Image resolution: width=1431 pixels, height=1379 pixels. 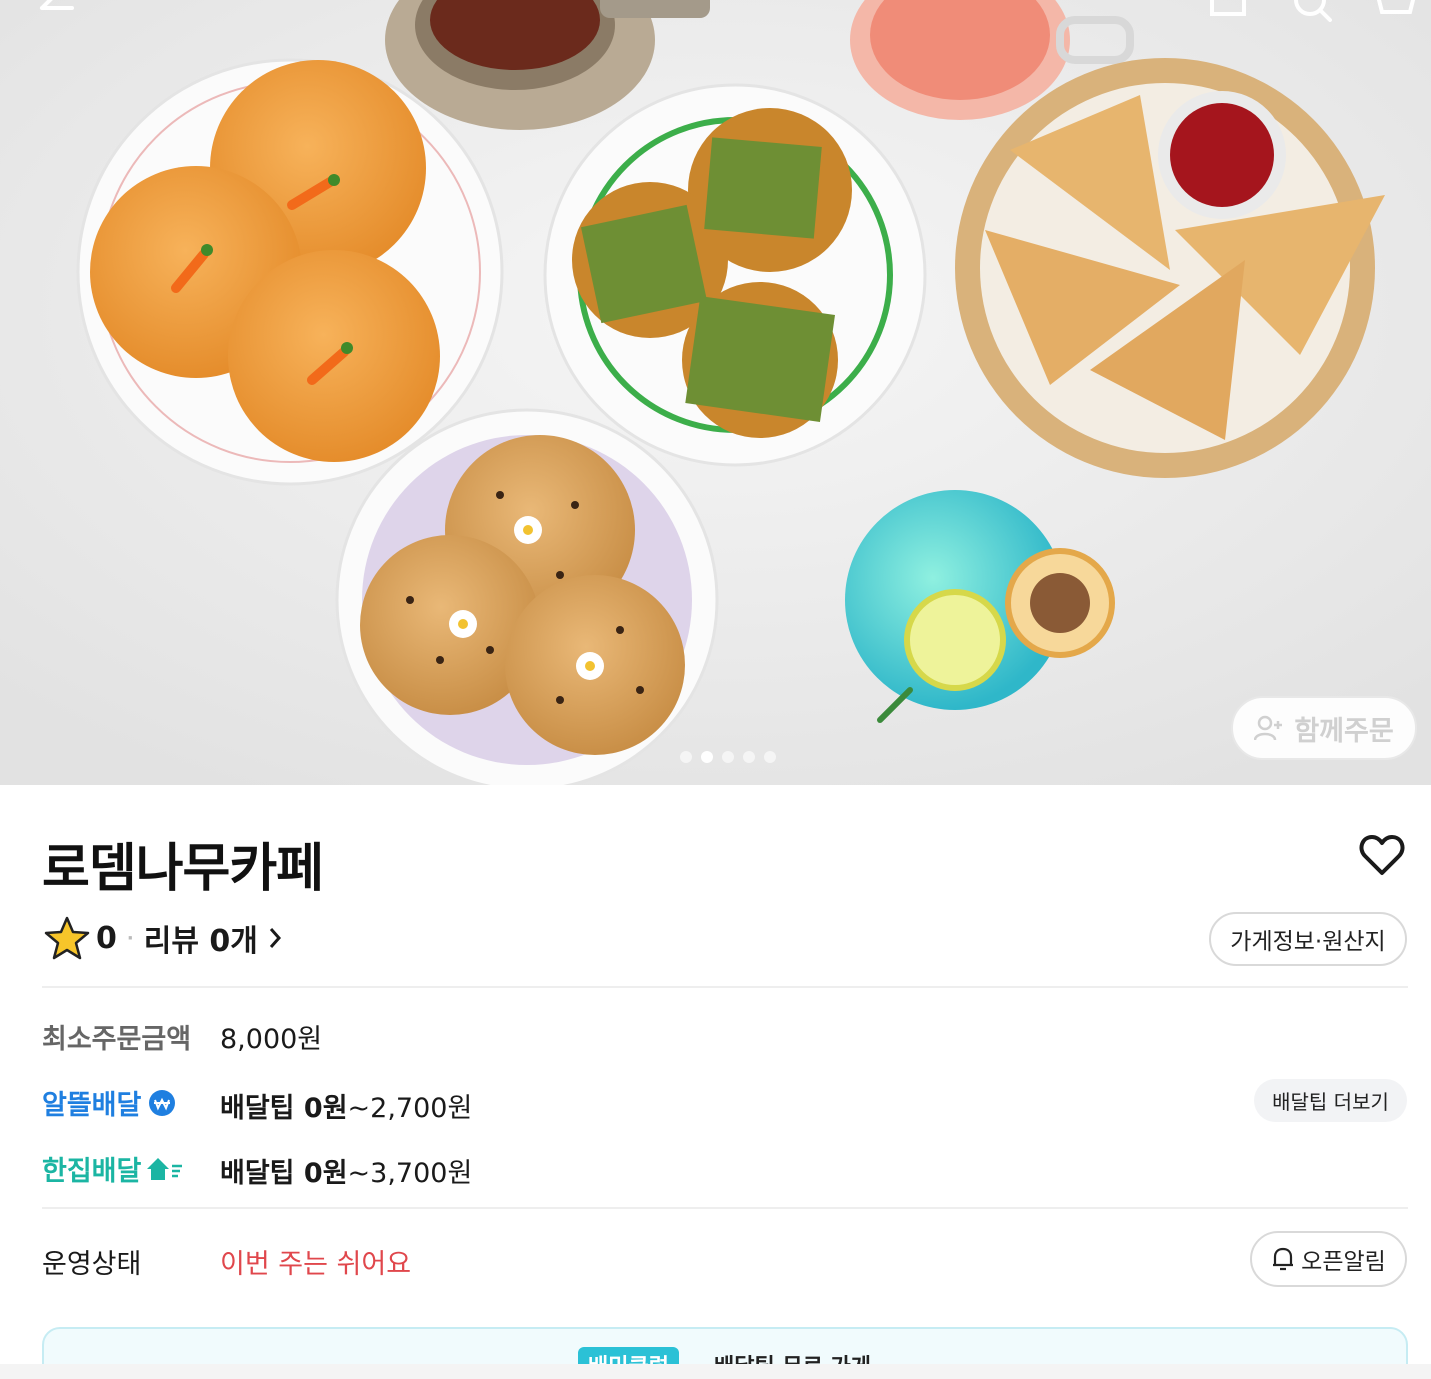 What do you see at coordinates (201, 938) in the screenshot?
I see `review-count-link: 리뷰 0개` at bounding box center [201, 938].